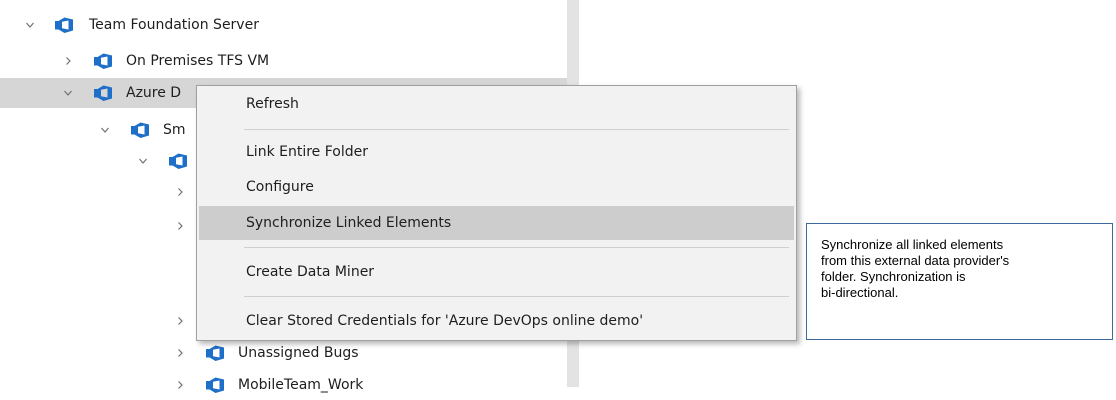 This screenshot has height=400, width=1116. I want to click on tree-node-mobileteam-work: MobileTeam_Work, so click(283, 385).